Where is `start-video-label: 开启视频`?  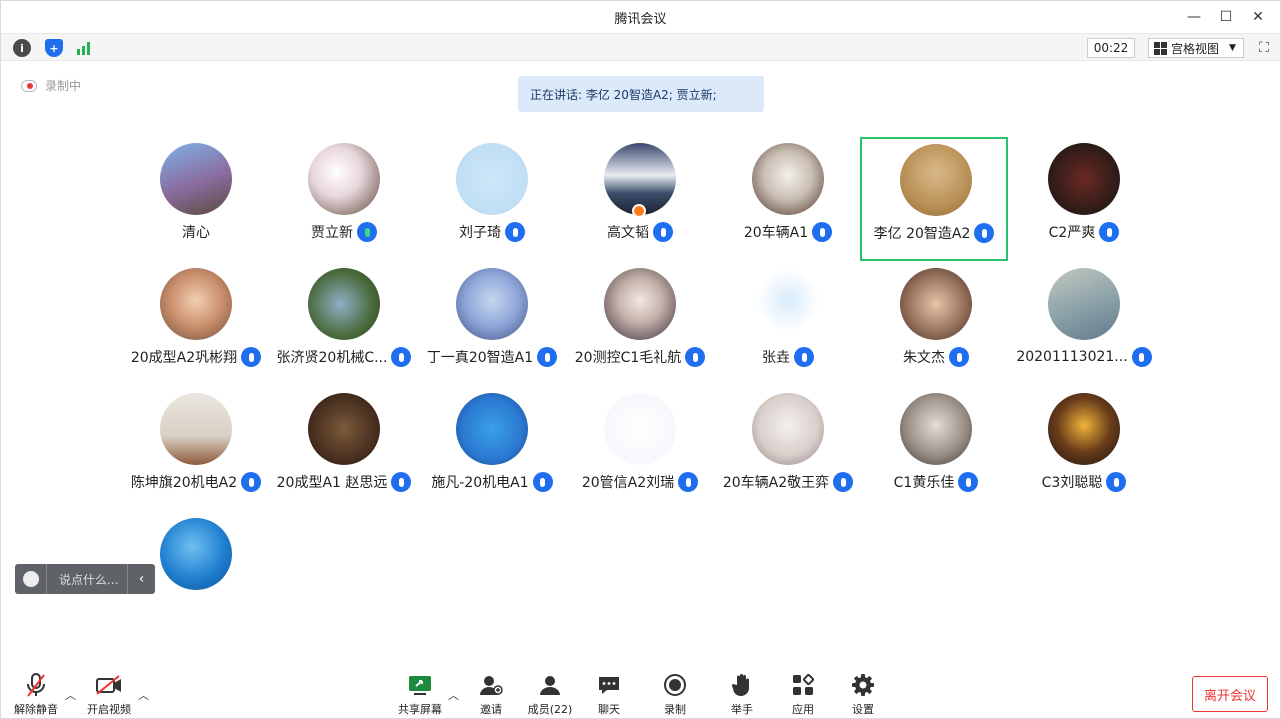
start-video-label: 开启视频 is located at coordinates (109, 709).